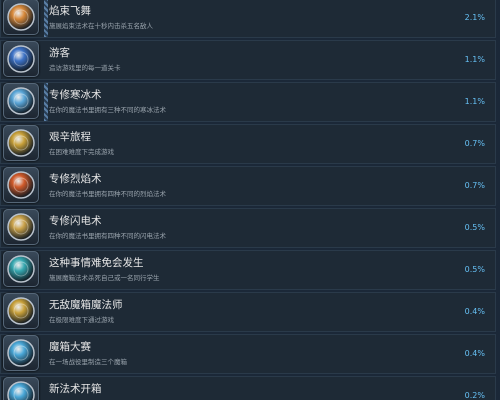 Image resolution: width=500 pixels, height=400 pixels. I want to click on achievement-title: 无敌魔箱魔法师, so click(86, 305).